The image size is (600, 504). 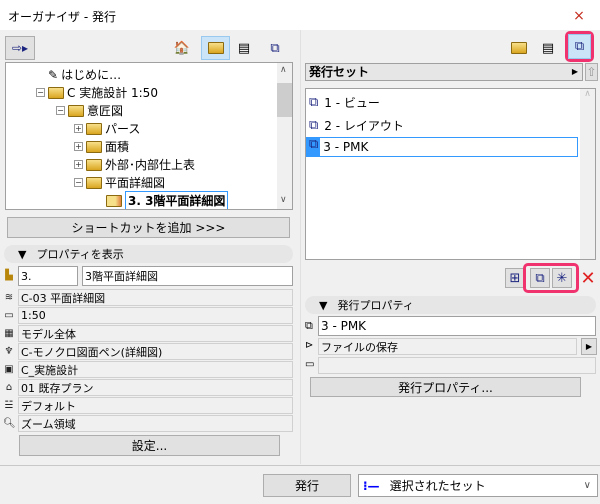 What do you see at coordinates (450, 305) in the screenshot?
I see `publisher-properties-toggle: ▼ 発行プロパティ` at bounding box center [450, 305].